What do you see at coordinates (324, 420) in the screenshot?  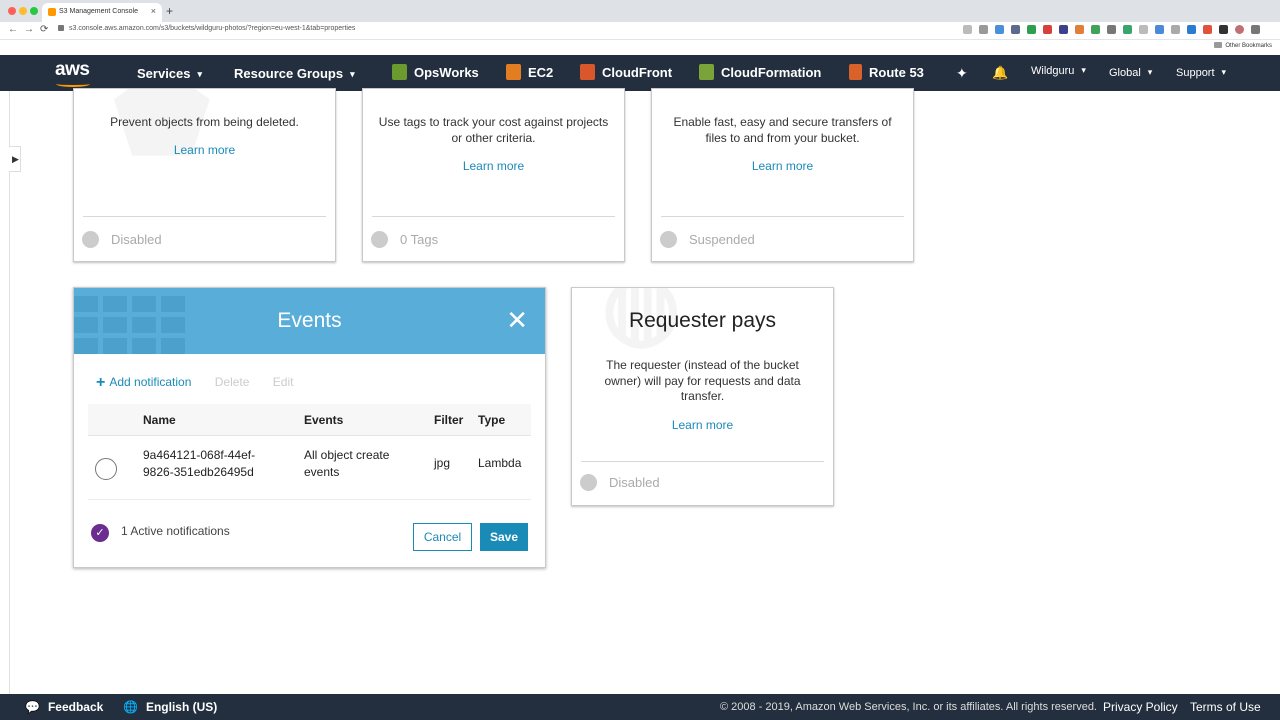 I see `column-header-events: Events` at bounding box center [324, 420].